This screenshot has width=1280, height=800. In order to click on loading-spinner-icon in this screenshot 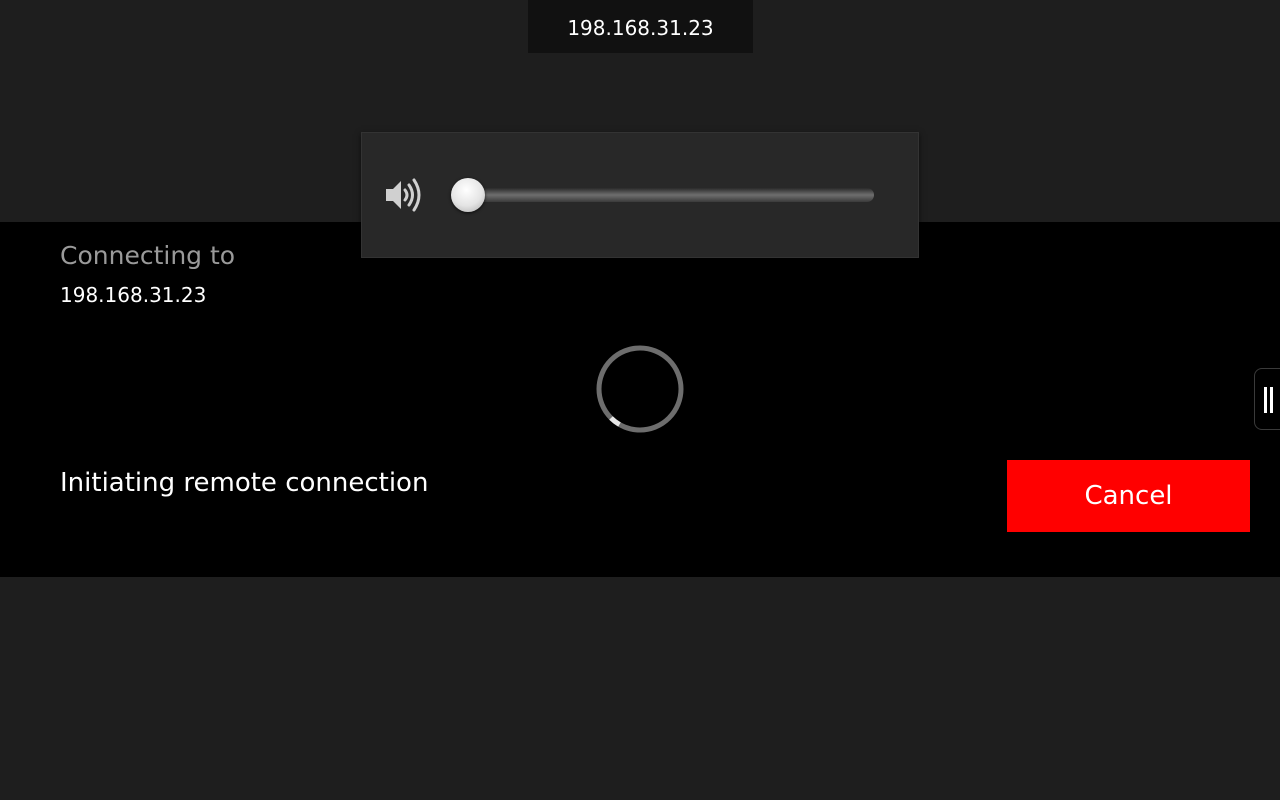, I will do `click(640, 389)`.